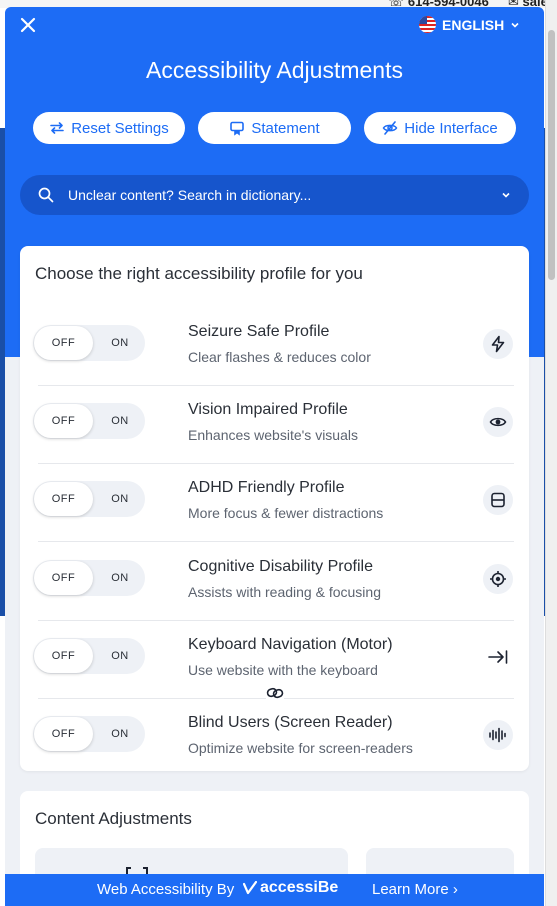  What do you see at coordinates (266, 487) in the screenshot?
I see `profile-title: ADHD Friendly Profile` at bounding box center [266, 487].